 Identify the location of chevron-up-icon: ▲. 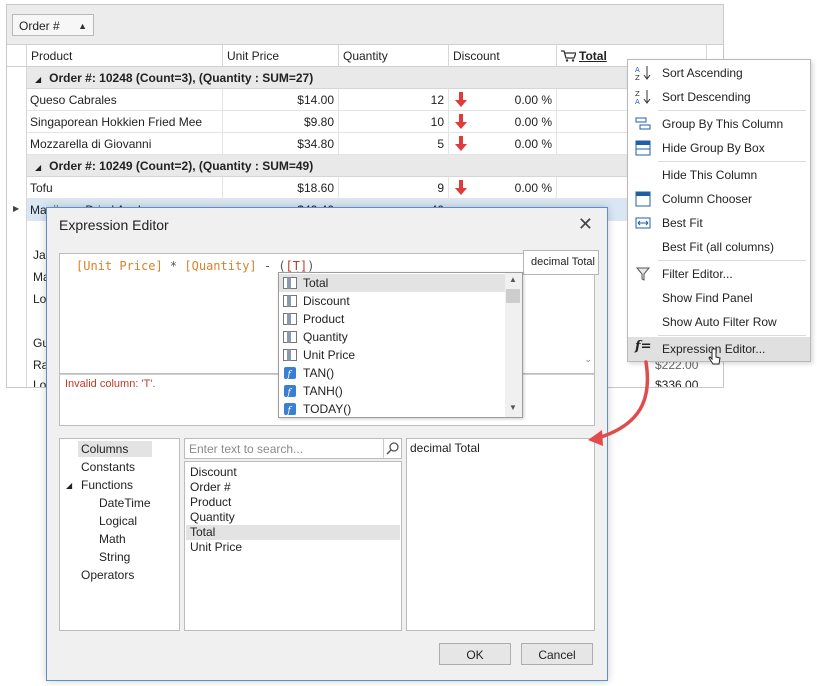
(513, 279).